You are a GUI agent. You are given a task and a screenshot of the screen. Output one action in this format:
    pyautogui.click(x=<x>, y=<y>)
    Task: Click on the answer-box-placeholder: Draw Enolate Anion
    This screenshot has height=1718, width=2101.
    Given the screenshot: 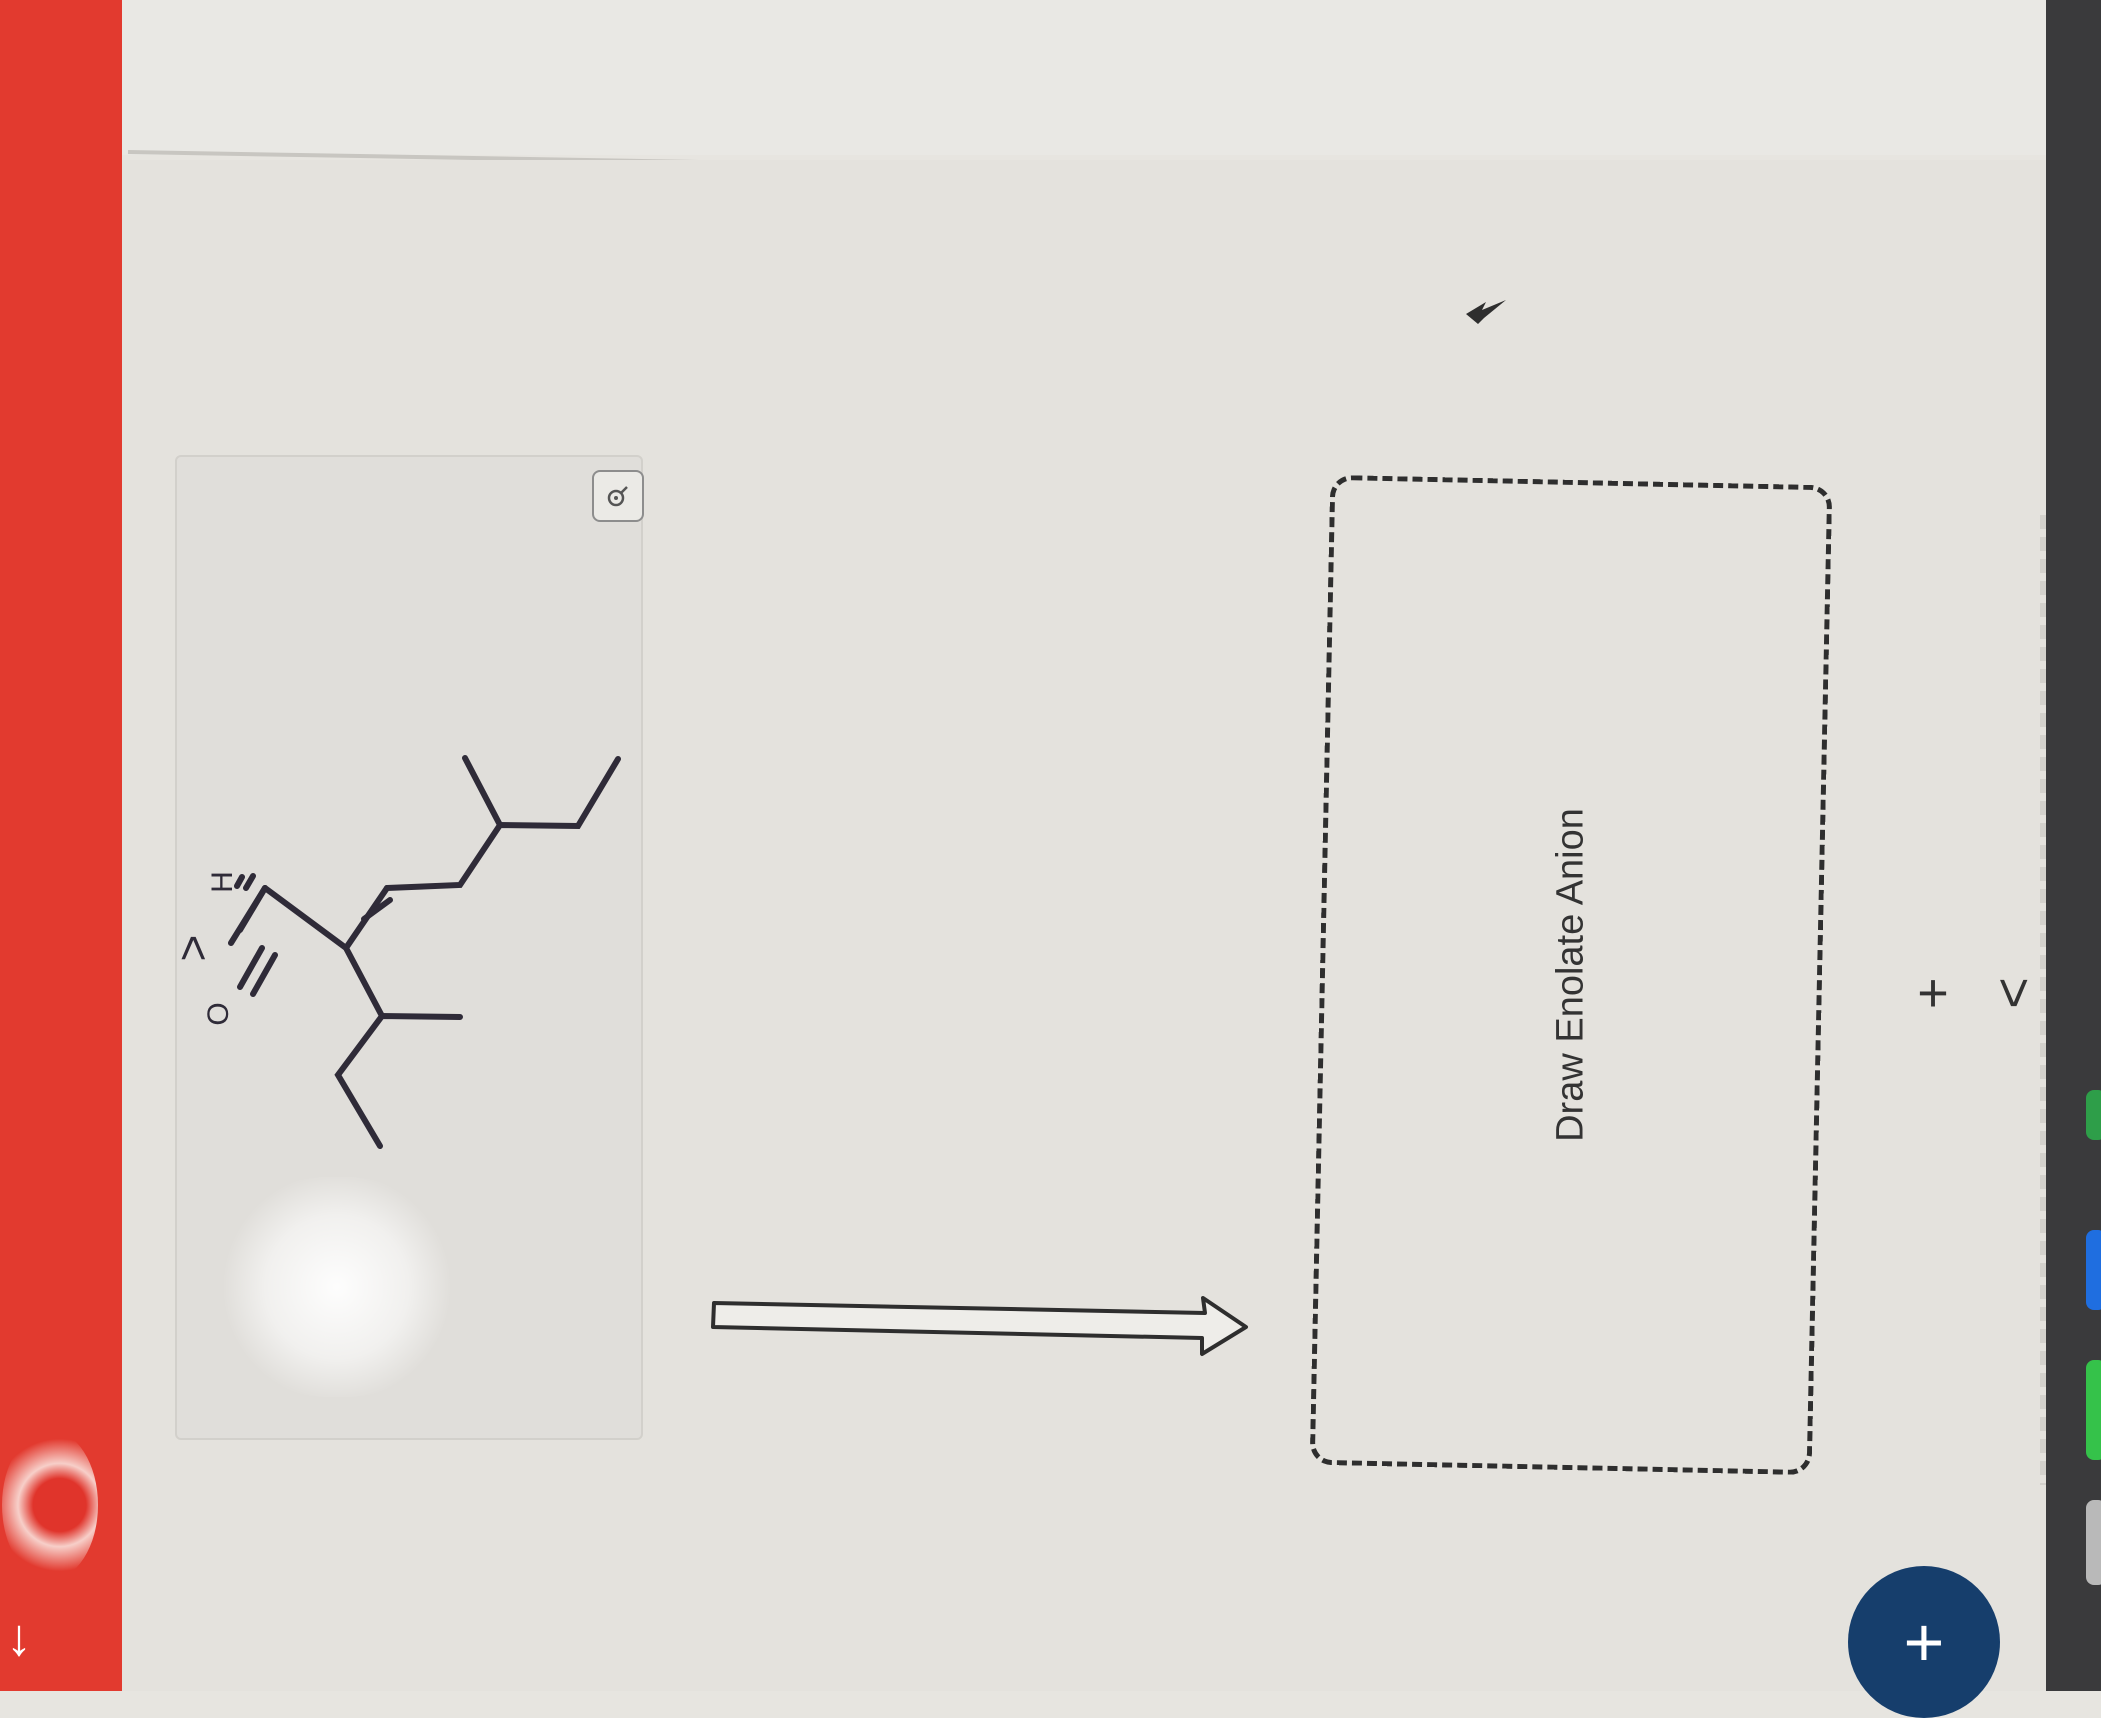 What is the action you would take?
    pyautogui.click(x=1570, y=975)
    